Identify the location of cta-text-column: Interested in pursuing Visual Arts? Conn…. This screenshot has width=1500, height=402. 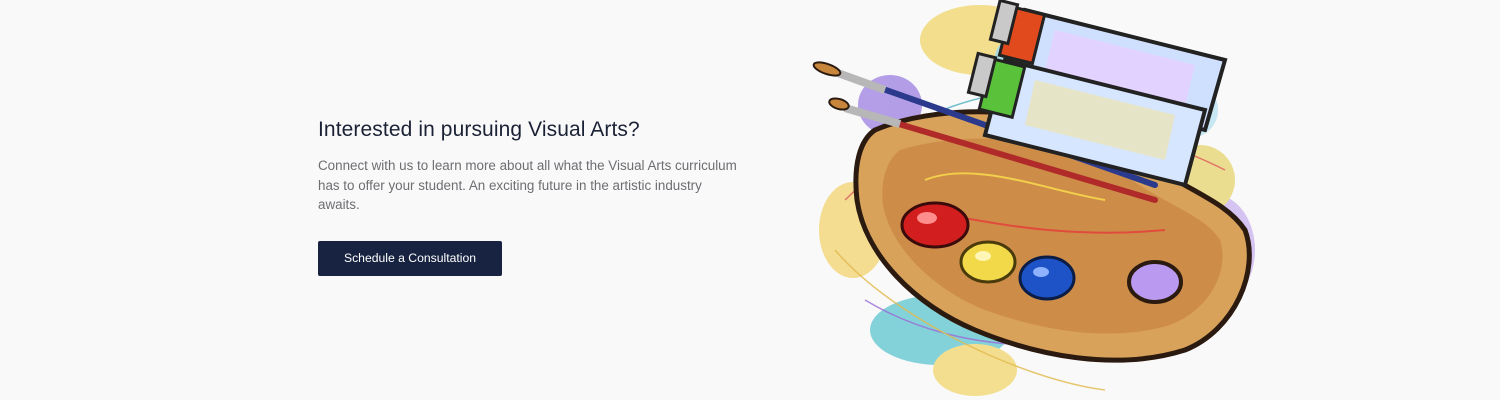
(528, 196).